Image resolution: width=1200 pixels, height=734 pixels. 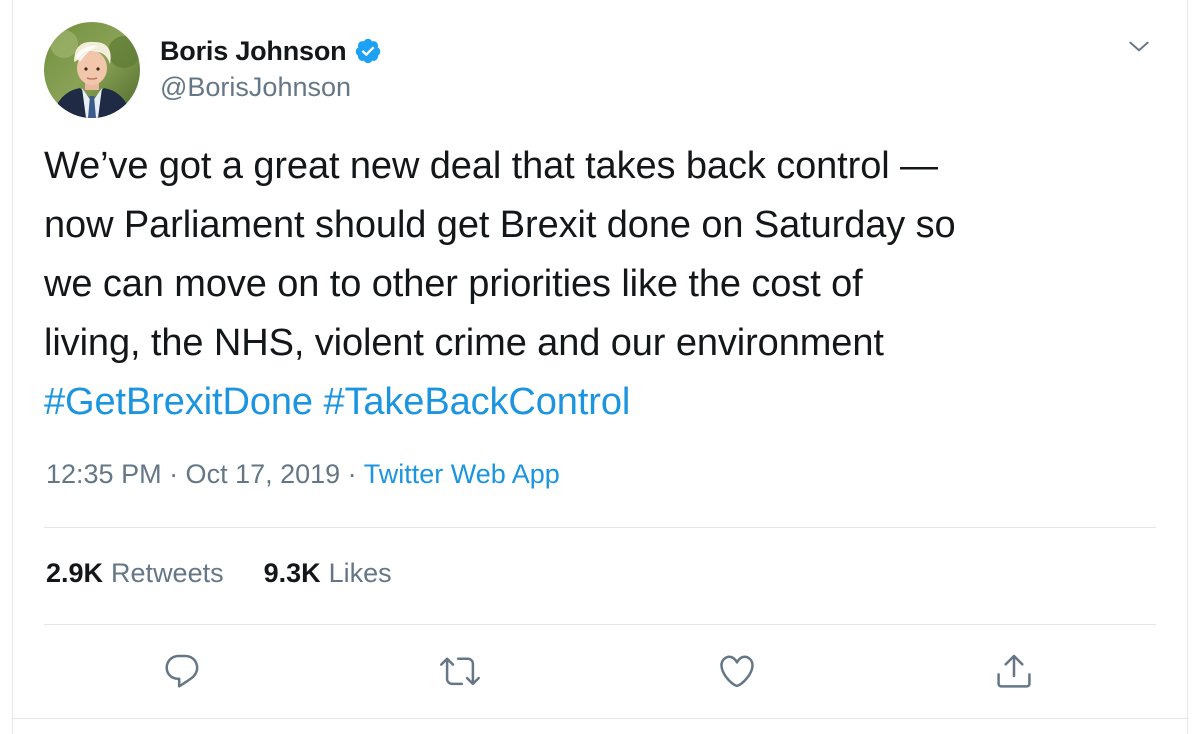 I want to click on handle: @BorisJohnson, so click(x=271, y=87).